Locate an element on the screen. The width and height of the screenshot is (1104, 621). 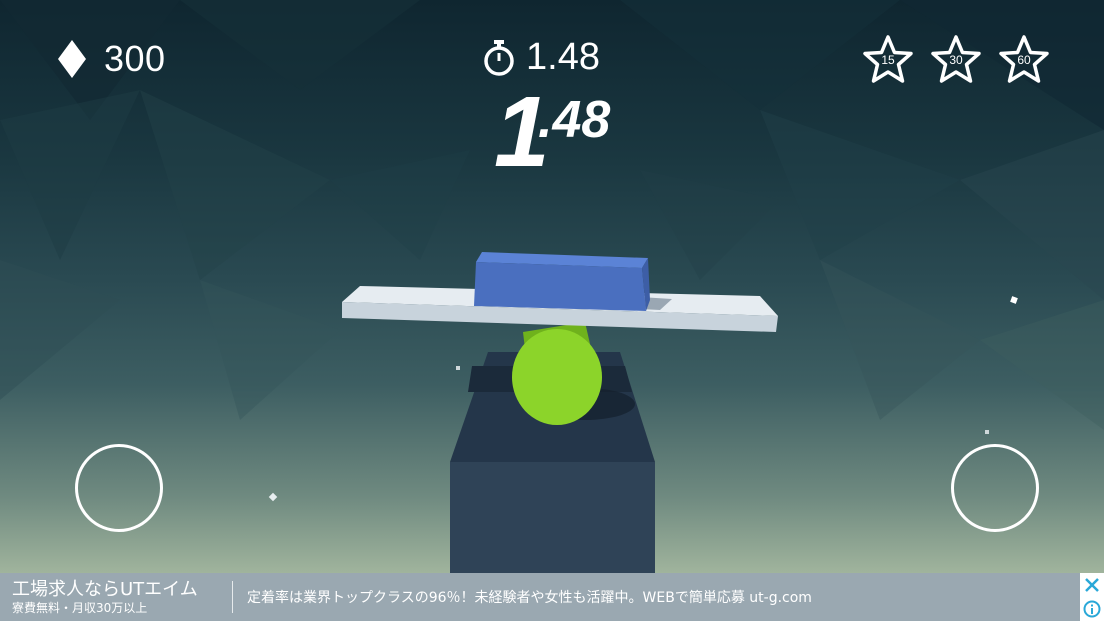
stopwatch-icon is located at coordinates (499, 57).